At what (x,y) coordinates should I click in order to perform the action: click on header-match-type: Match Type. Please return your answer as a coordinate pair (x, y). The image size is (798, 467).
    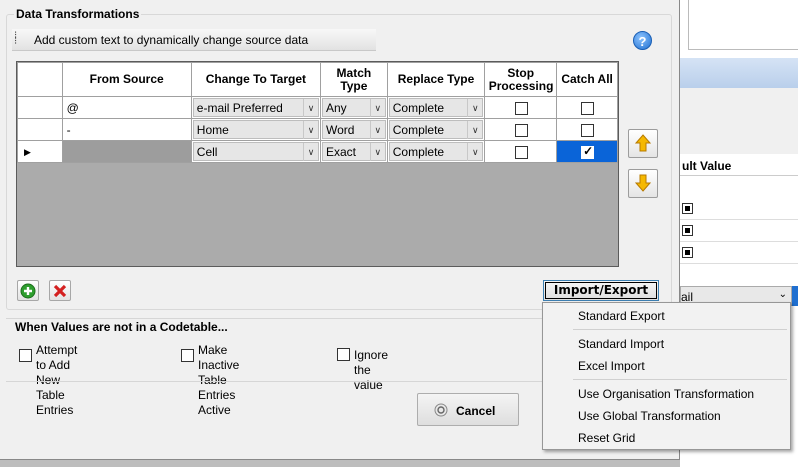
    Looking at the image, I should click on (354, 79).